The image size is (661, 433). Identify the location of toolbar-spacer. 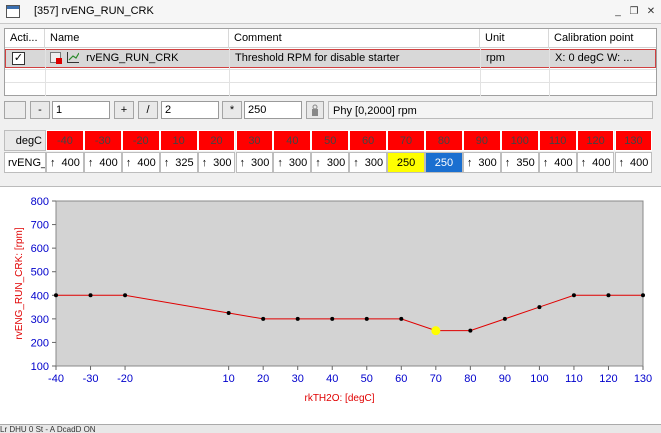
(15, 110).